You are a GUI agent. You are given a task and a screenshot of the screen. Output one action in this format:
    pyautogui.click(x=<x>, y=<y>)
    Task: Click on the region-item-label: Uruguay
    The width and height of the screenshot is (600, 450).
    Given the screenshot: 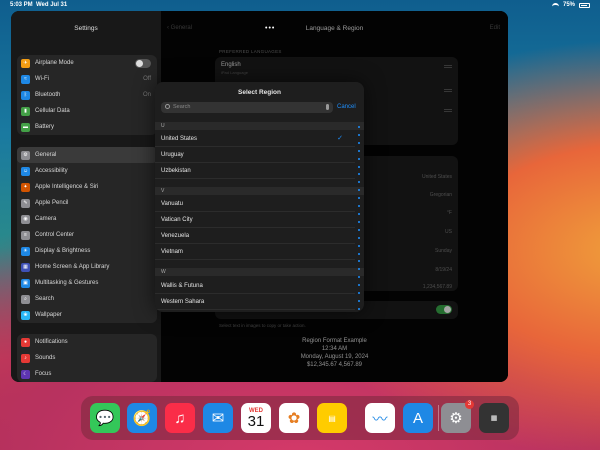 What is the action you would take?
    pyautogui.click(x=172, y=155)
    